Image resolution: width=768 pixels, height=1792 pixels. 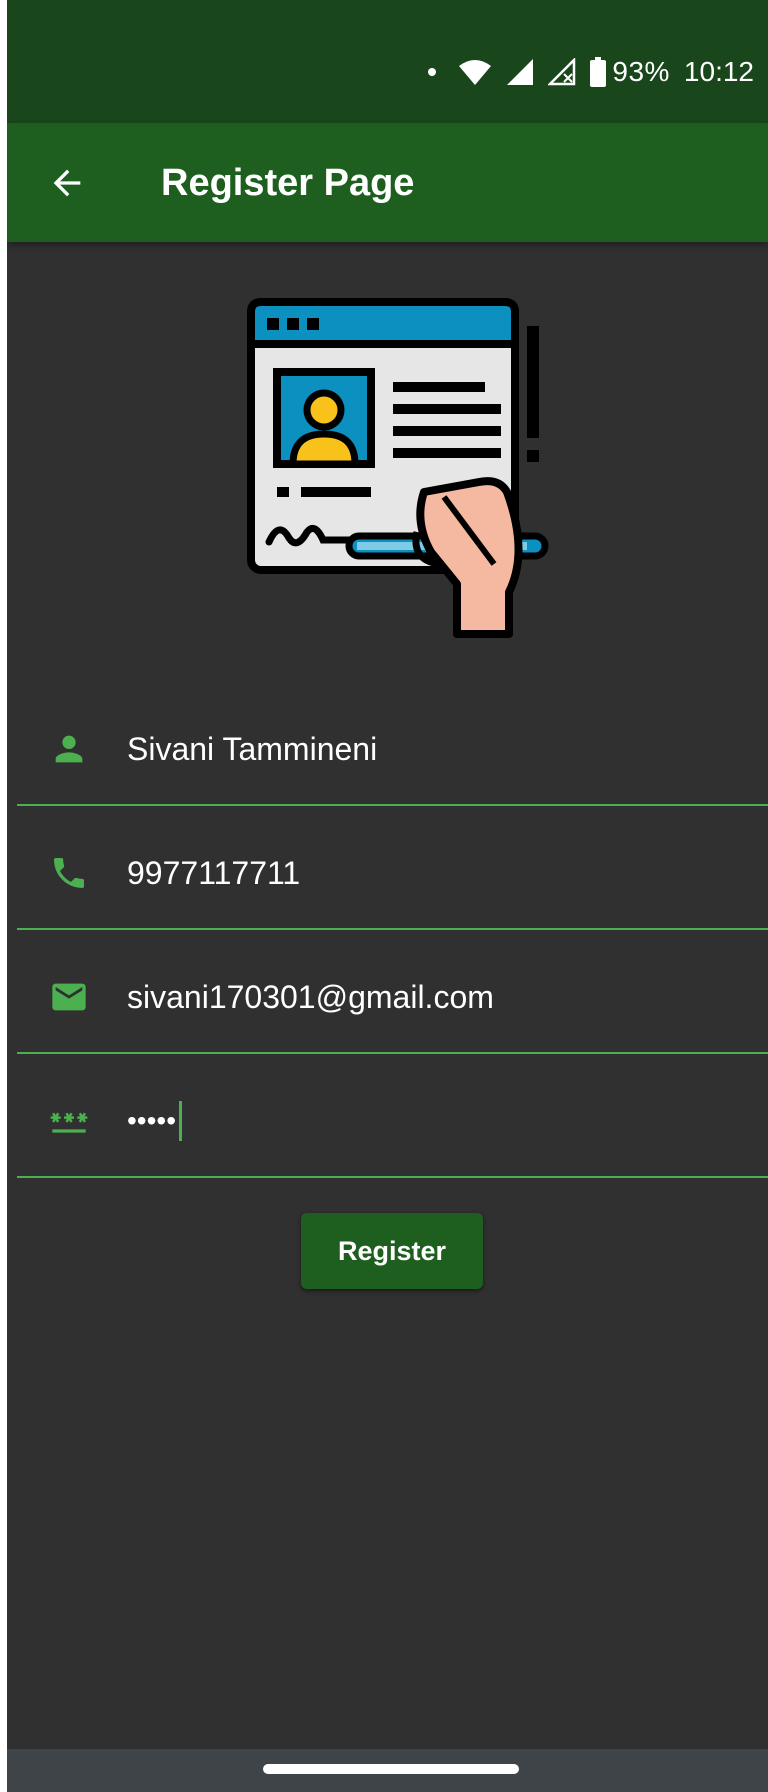 I want to click on register-form-signing-illustration, so click(x=398, y=468).